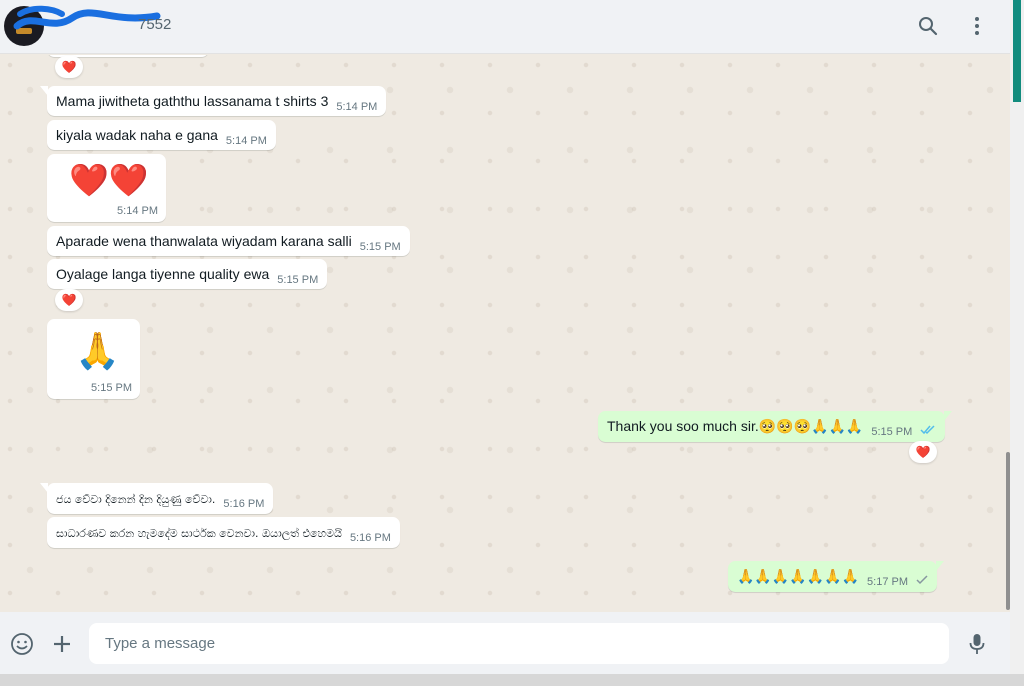 The image size is (1024, 686). I want to click on message-text: kiyala wadak naha e gana, so click(137, 135).